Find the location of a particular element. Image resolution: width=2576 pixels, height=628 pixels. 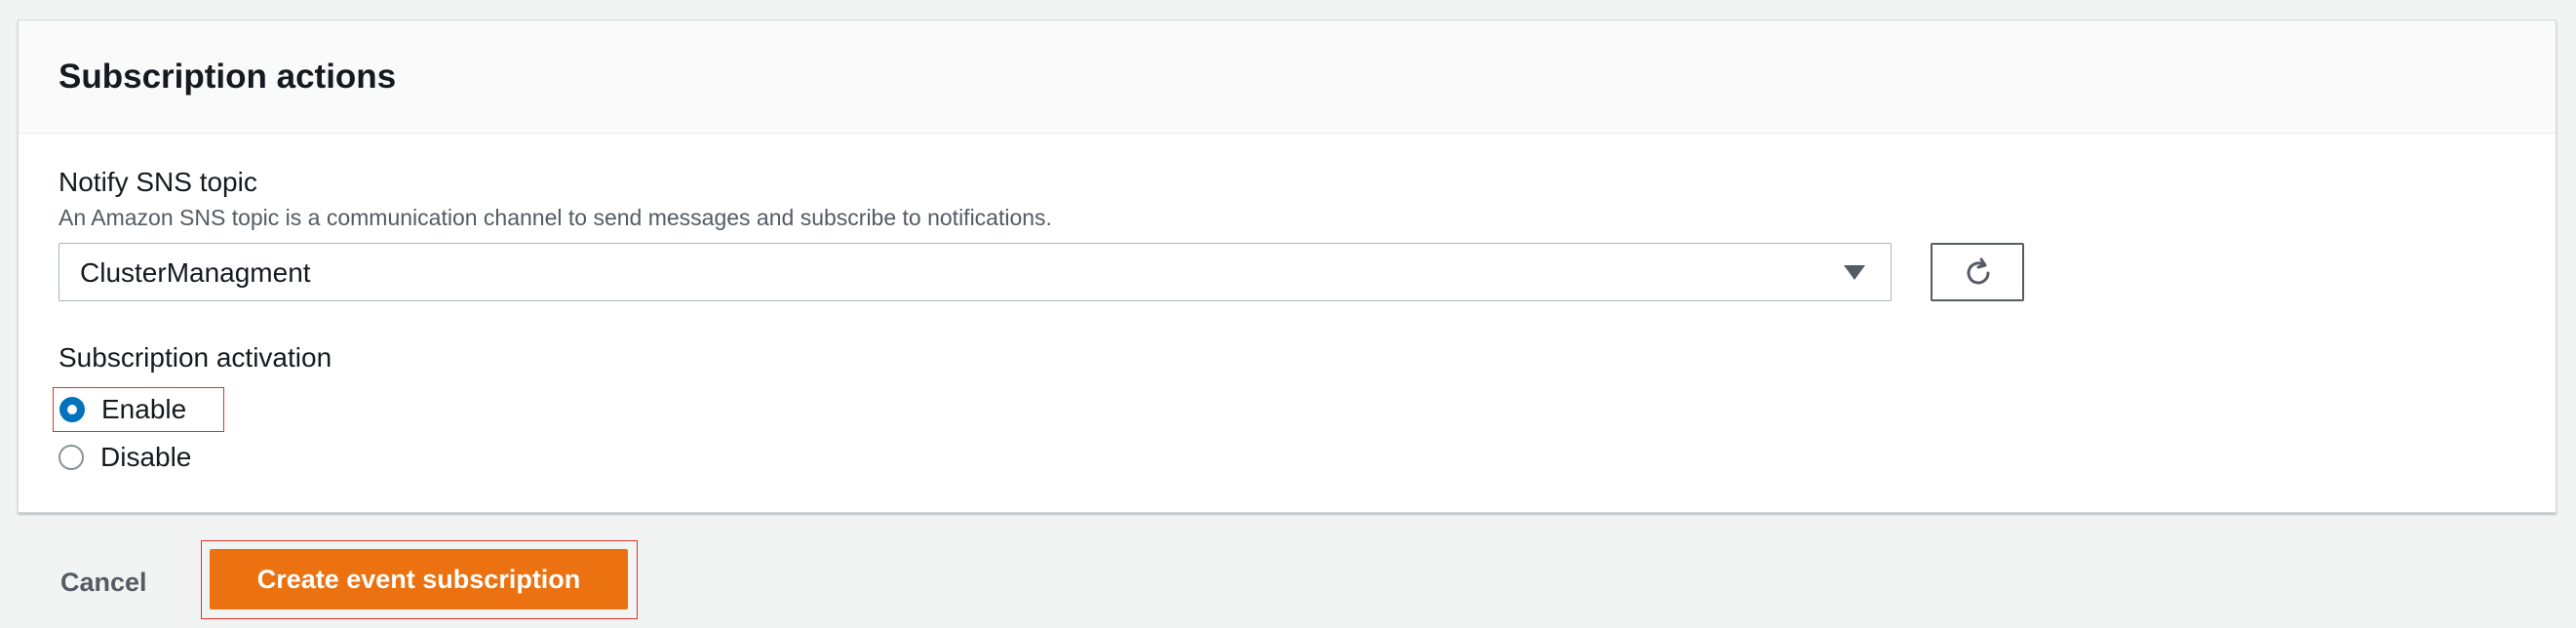

panel-title: Subscription actions is located at coordinates (228, 77).